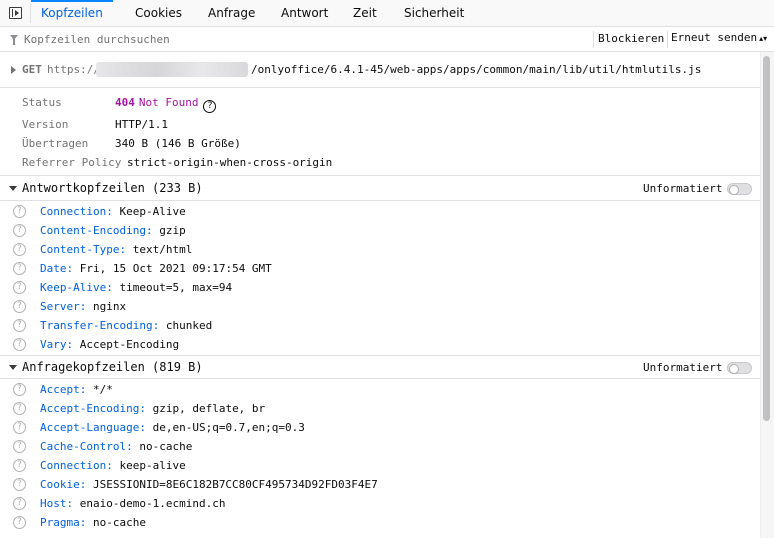  Describe the element at coordinates (76, 287) in the screenshot. I see `header-name: Keep-Alive:` at that location.